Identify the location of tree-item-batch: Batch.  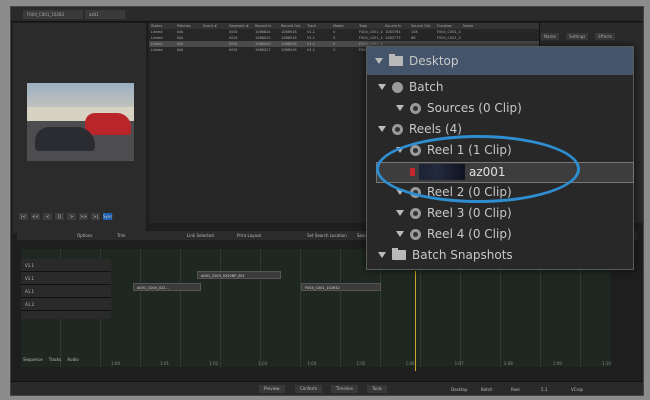
(411, 87).